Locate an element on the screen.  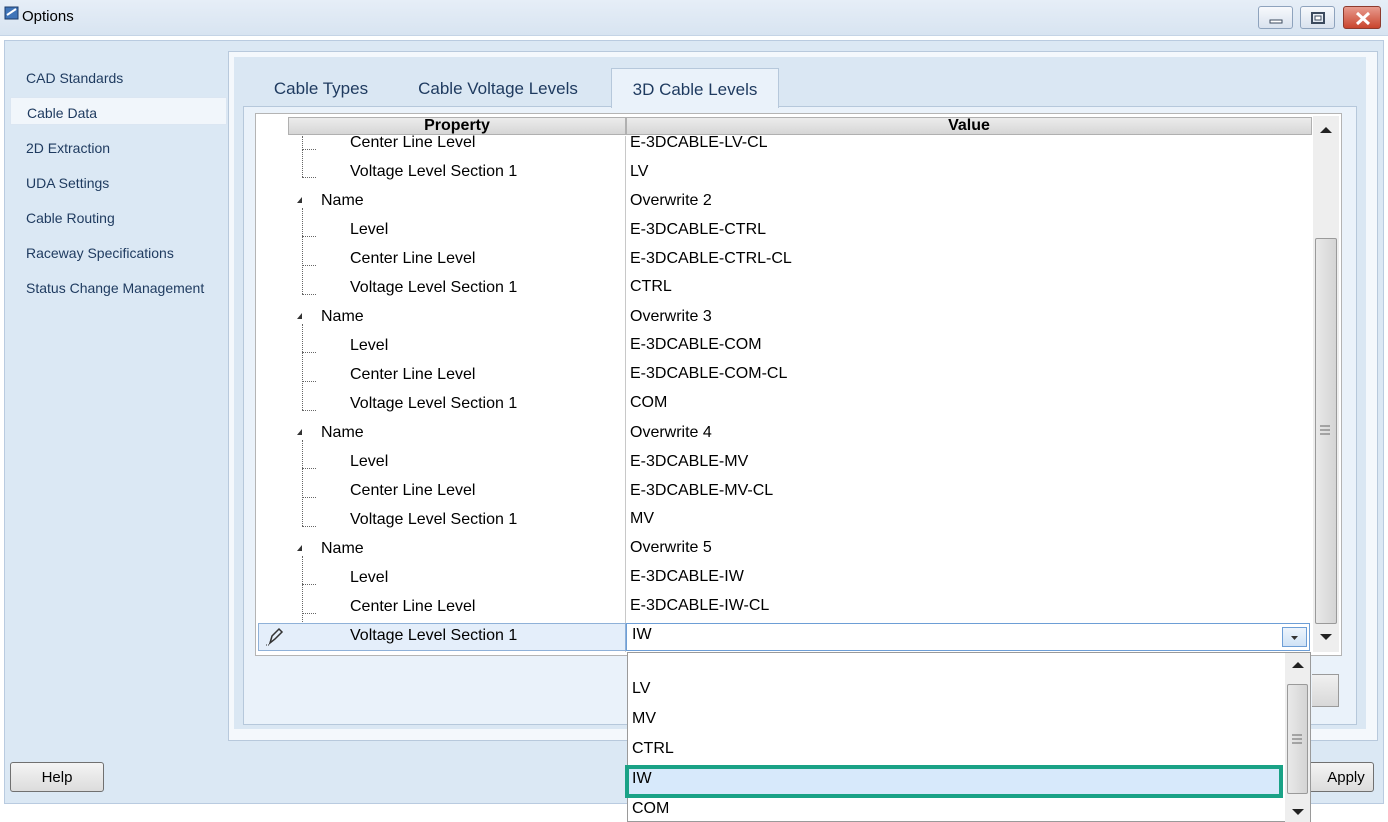
property-value: E-3DCABLE-MV-CL is located at coordinates (701, 491).